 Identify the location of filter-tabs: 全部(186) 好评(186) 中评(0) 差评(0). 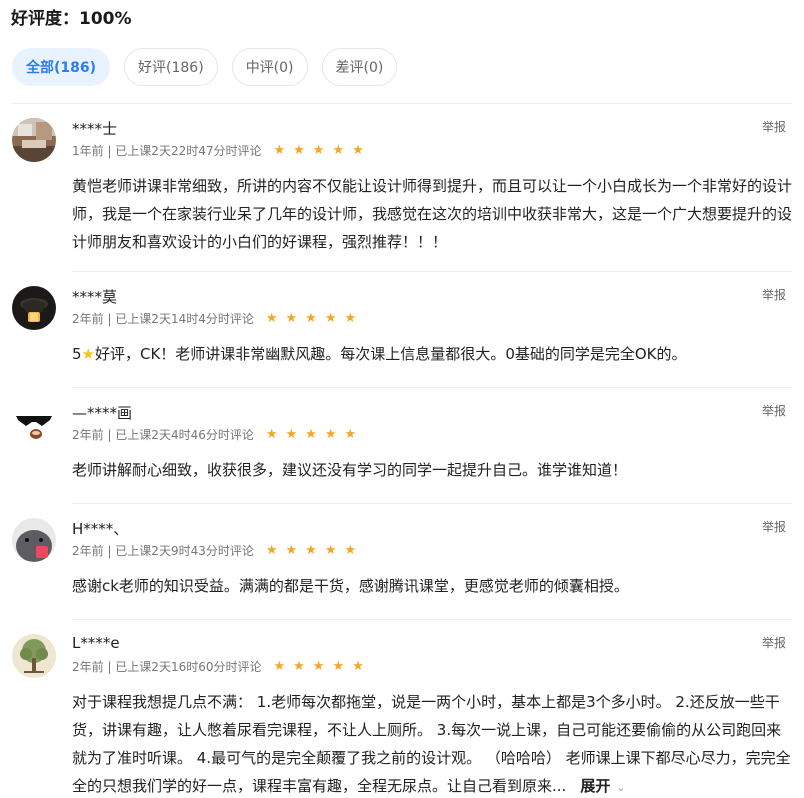
(205, 67).